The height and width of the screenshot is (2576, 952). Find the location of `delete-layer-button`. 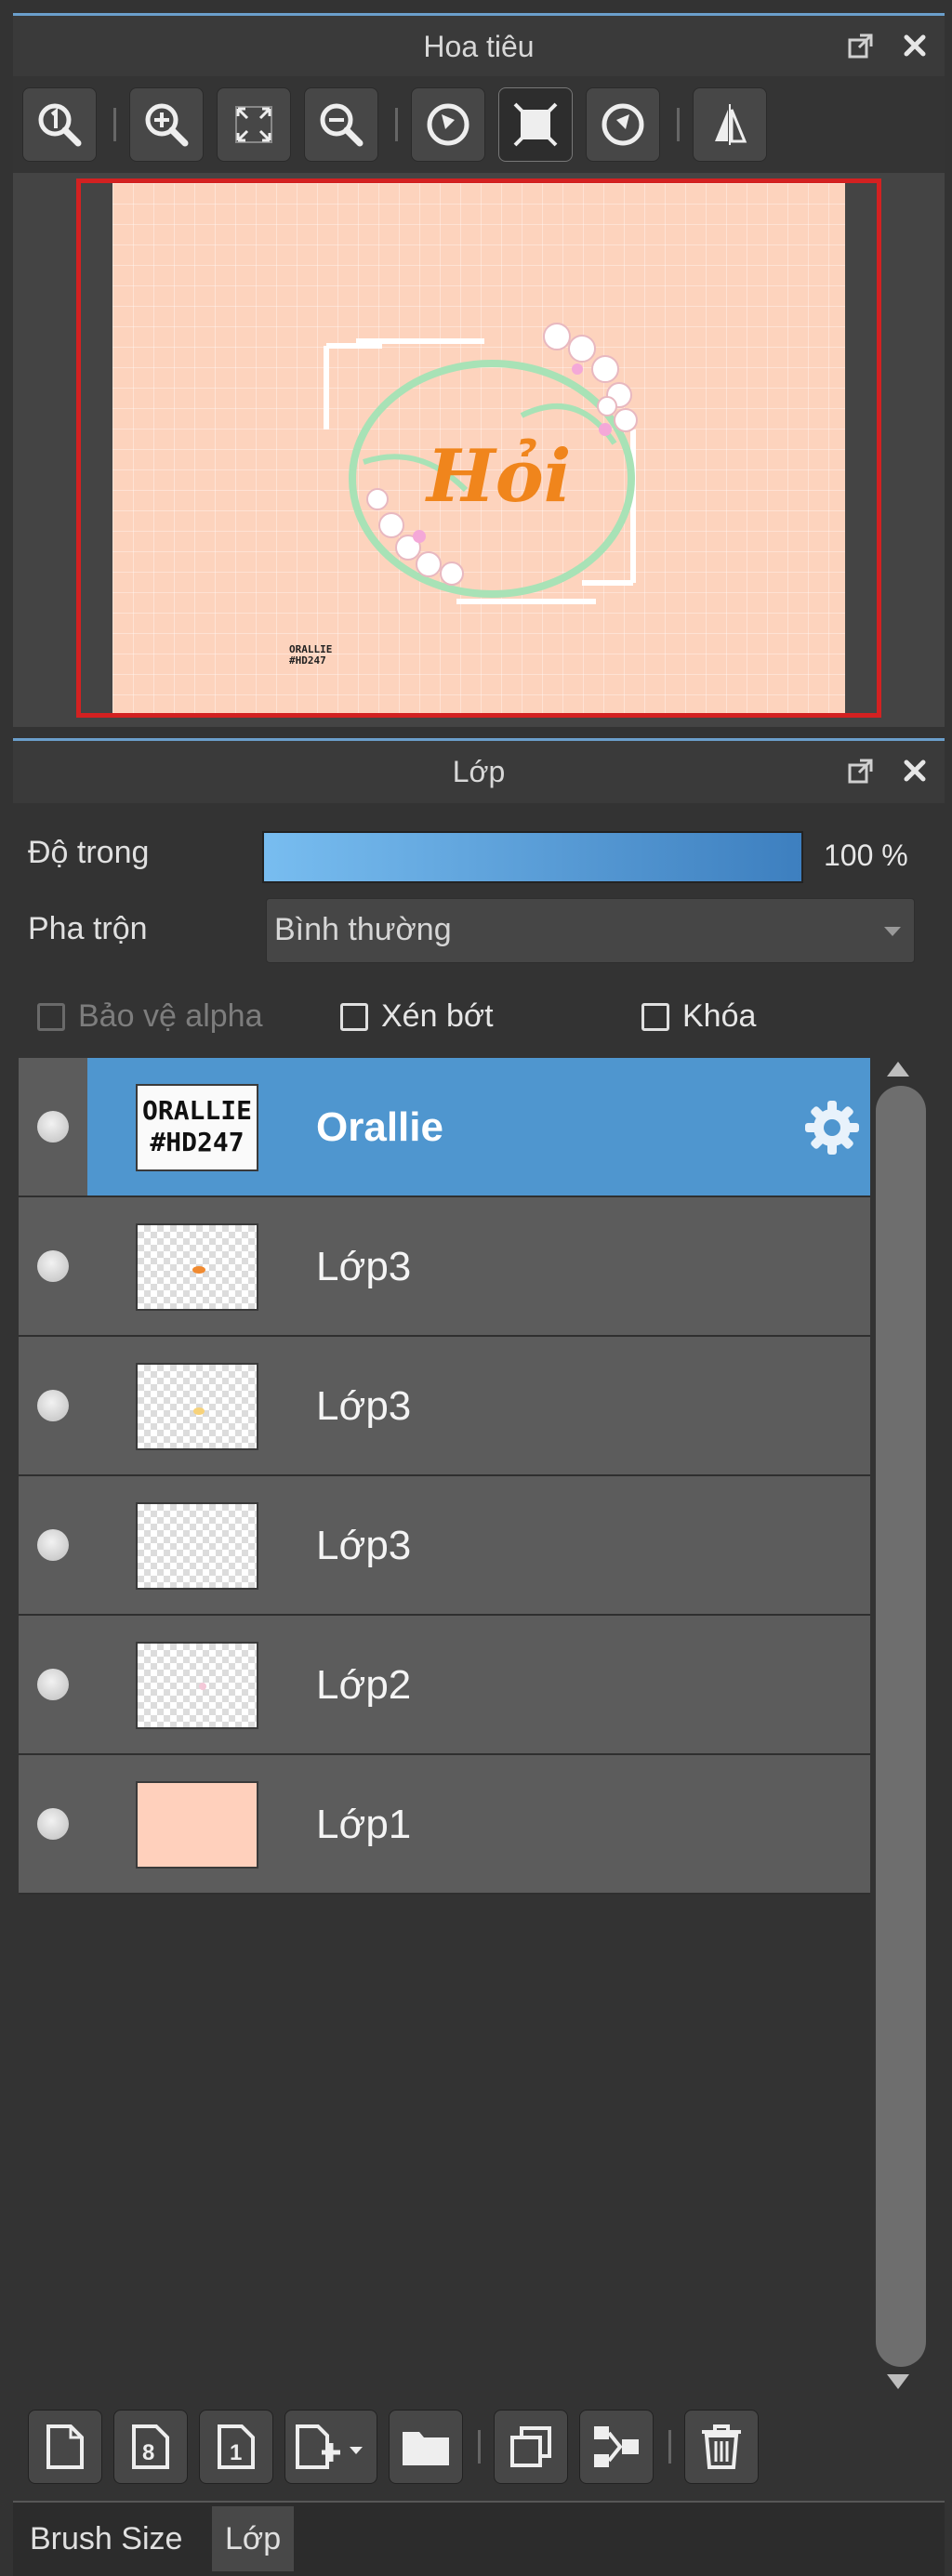

delete-layer-button is located at coordinates (721, 2447).